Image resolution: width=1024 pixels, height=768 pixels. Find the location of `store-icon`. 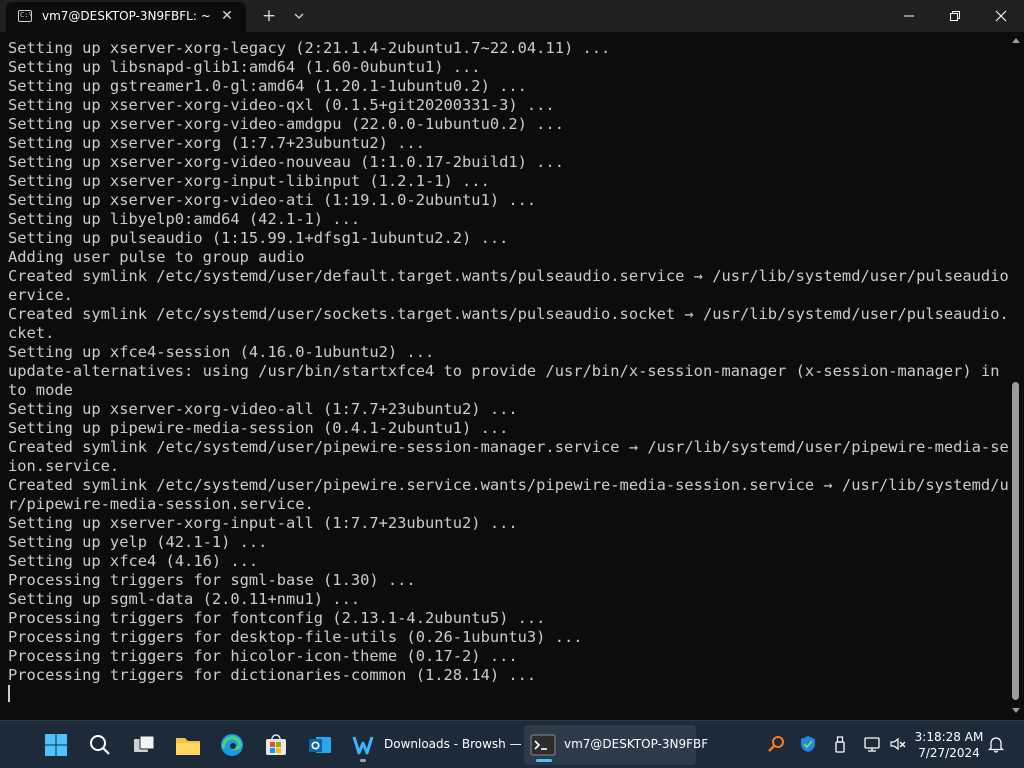

store-icon is located at coordinates (276, 745).